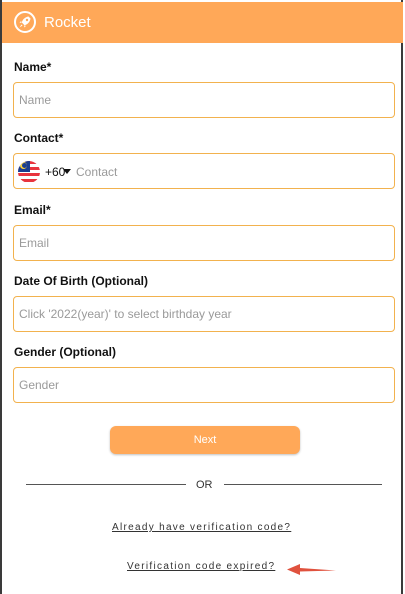 This screenshot has width=405, height=594. I want to click on email-field: Email, so click(204, 243).